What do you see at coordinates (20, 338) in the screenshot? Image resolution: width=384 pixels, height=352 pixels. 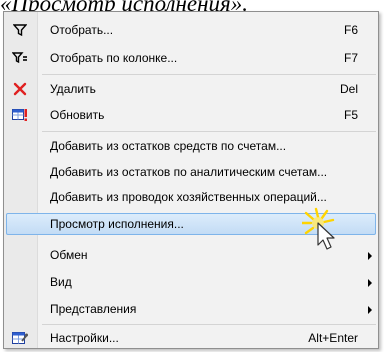 I see `settings-table-icon` at bounding box center [20, 338].